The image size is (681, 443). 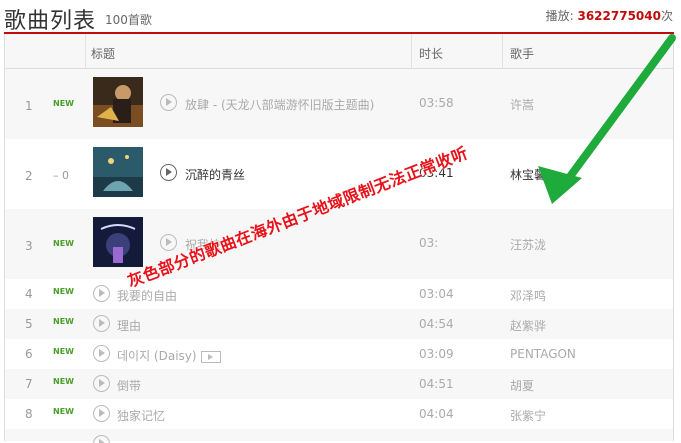 I want to click on song-artist: 许嵩, so click(x=522, y=104).